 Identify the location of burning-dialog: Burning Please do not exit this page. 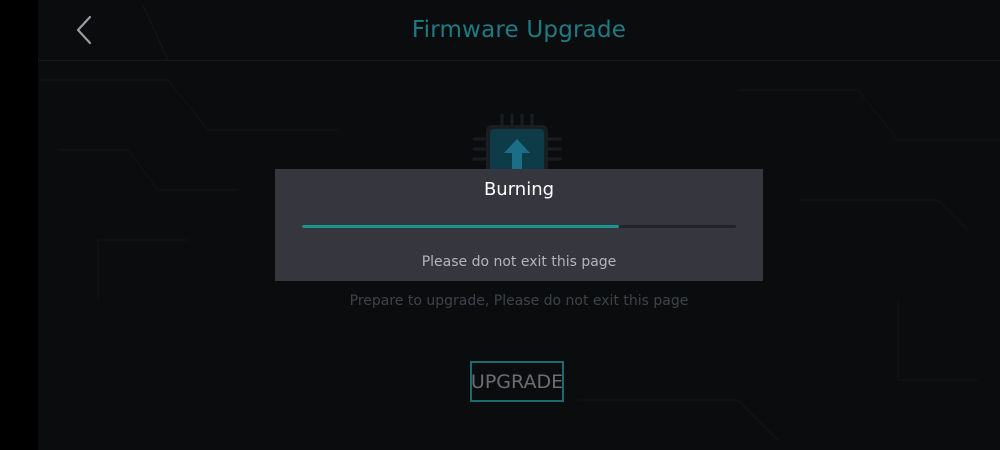
(519, 225).